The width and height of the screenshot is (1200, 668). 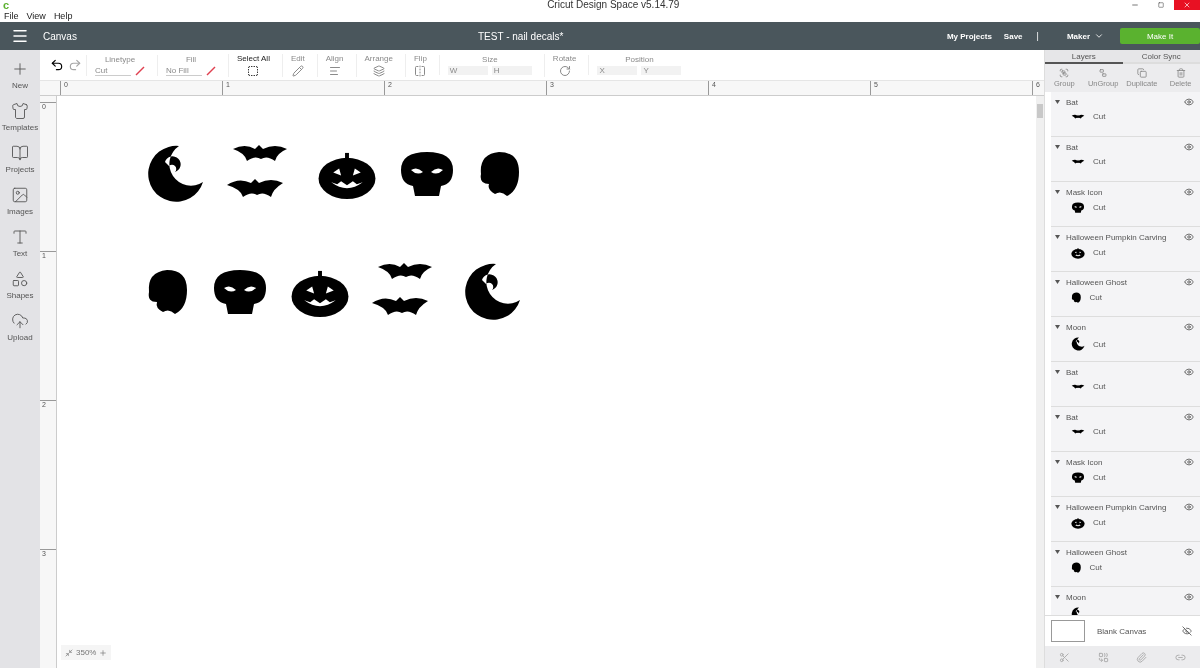 What do you see at coordinates (521, 36) in the screenshot?
I see `project-title: TEST - nail decals*` at bounding box center [521, 36].